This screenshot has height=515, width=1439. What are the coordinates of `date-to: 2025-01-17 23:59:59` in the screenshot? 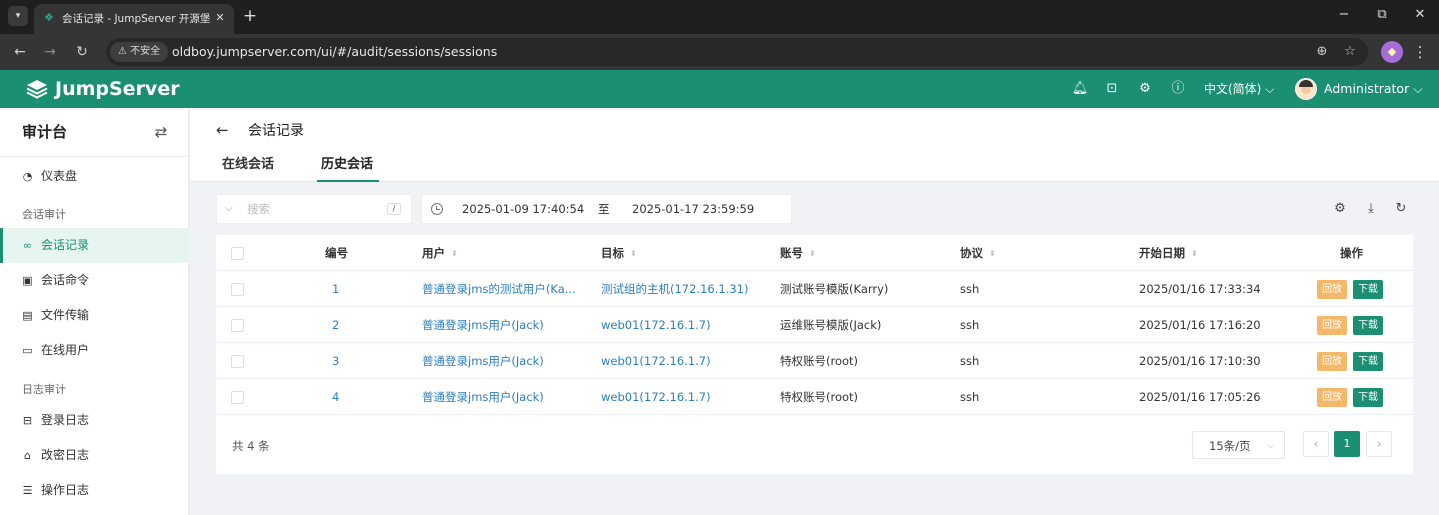 It's located at (693, 209).